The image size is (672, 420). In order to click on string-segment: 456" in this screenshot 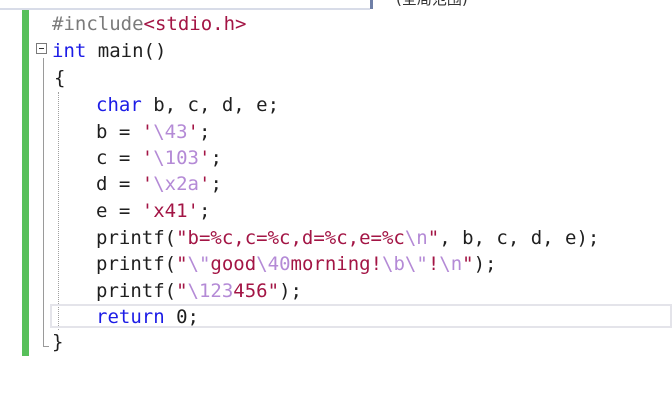, I will do `click(256, 291)`.